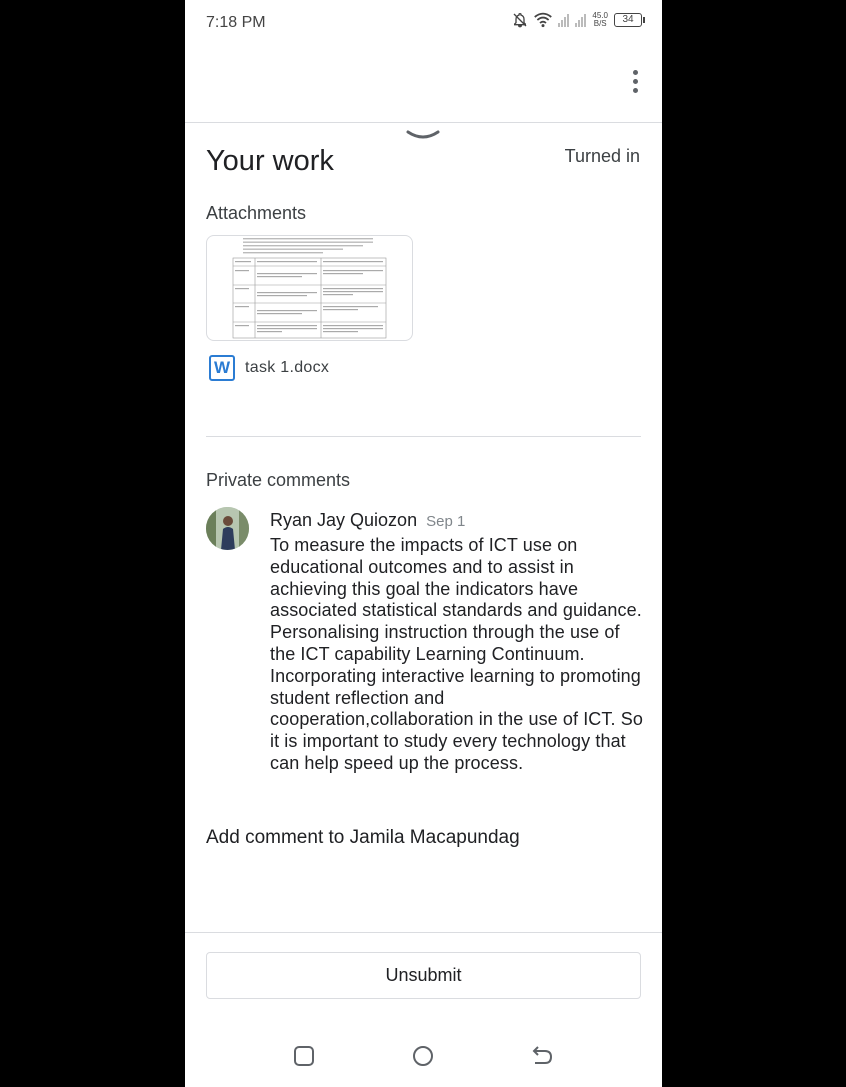 This screenshot has width=846, height=1087. What do you see at coordinates (270, 161) in the screenshot?
I see `your-work-title: Your work` at bounding box center [270, 161].